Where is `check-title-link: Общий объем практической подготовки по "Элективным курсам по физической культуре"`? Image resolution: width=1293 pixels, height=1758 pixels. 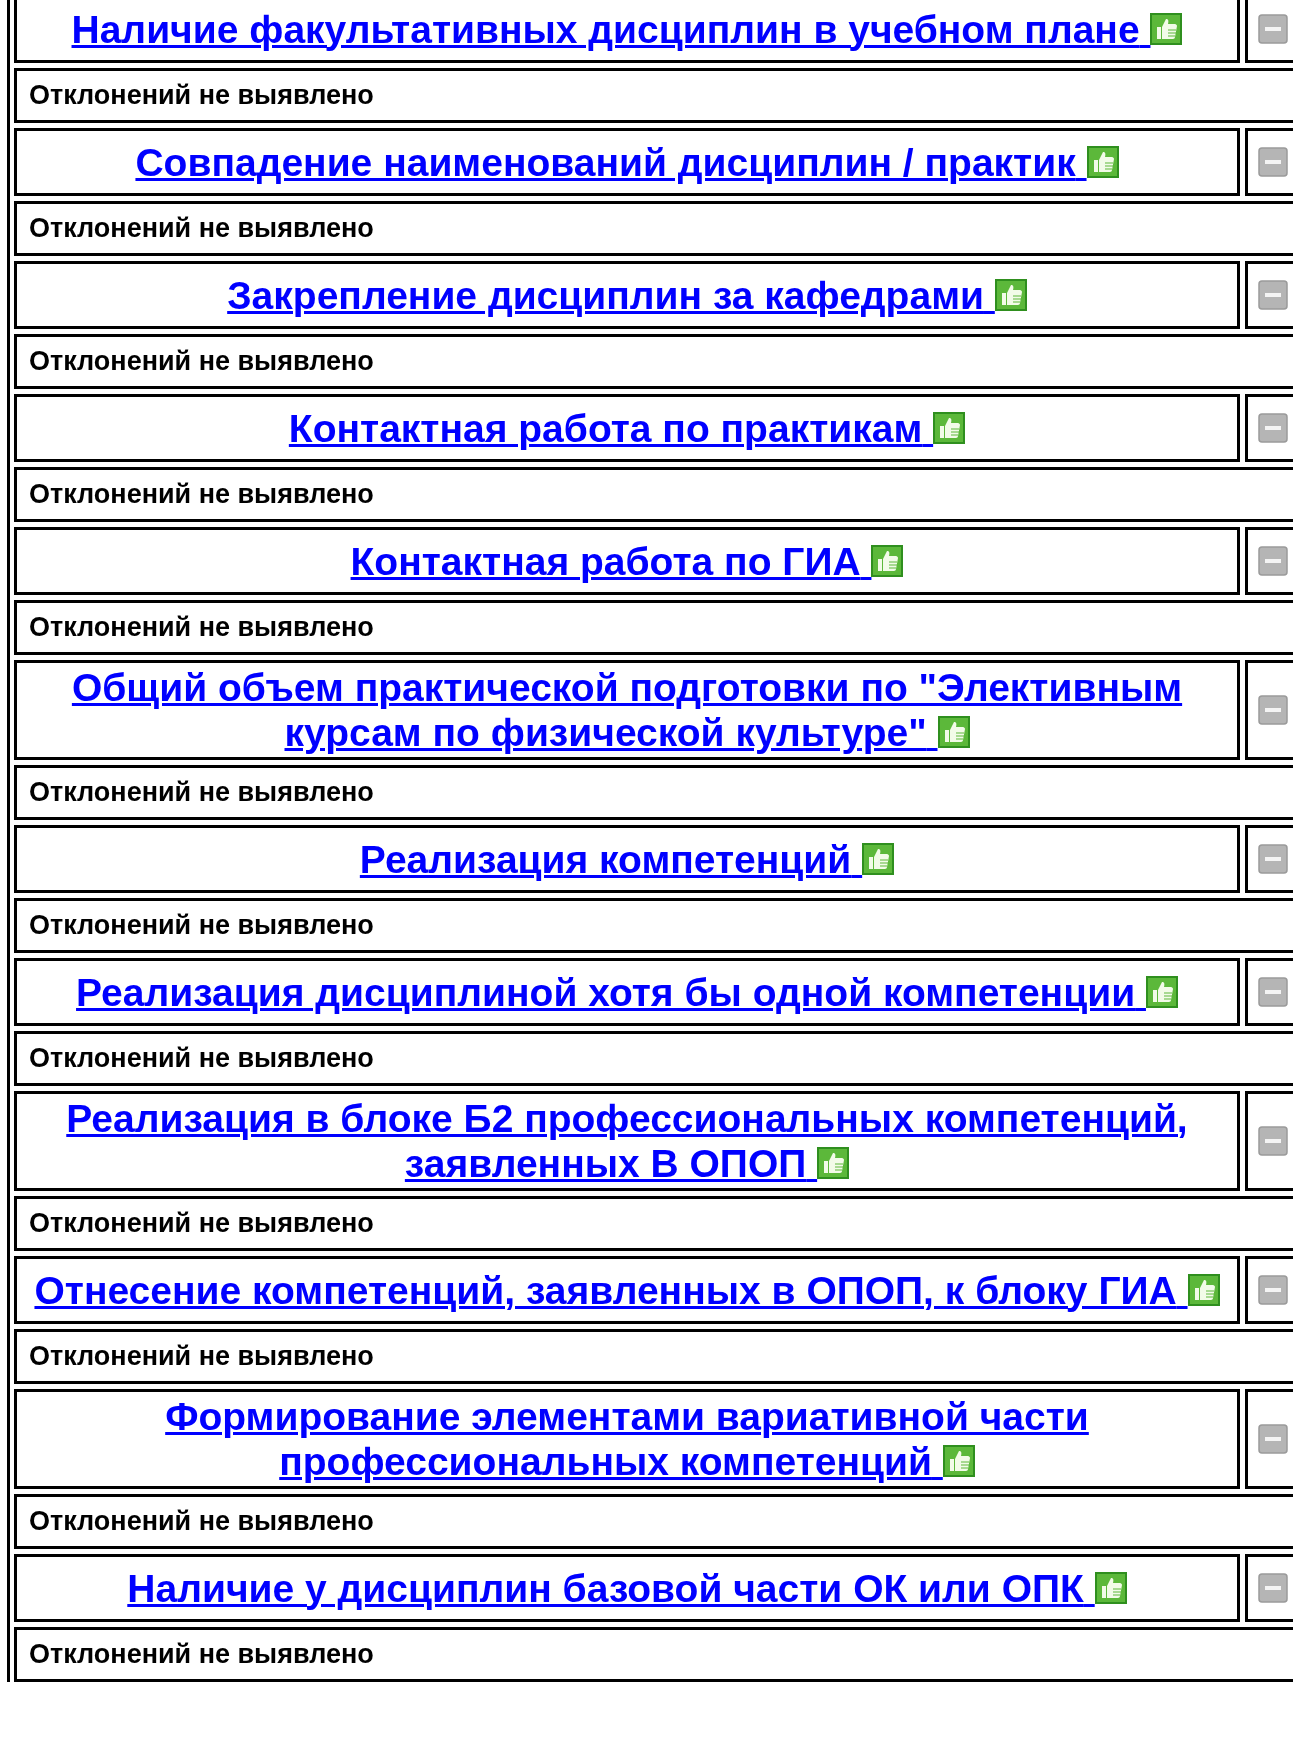 check-title-link: Общий объем практической подготовки по "Элективным курсам по физической культуре" is located at coordinates (627, 710).